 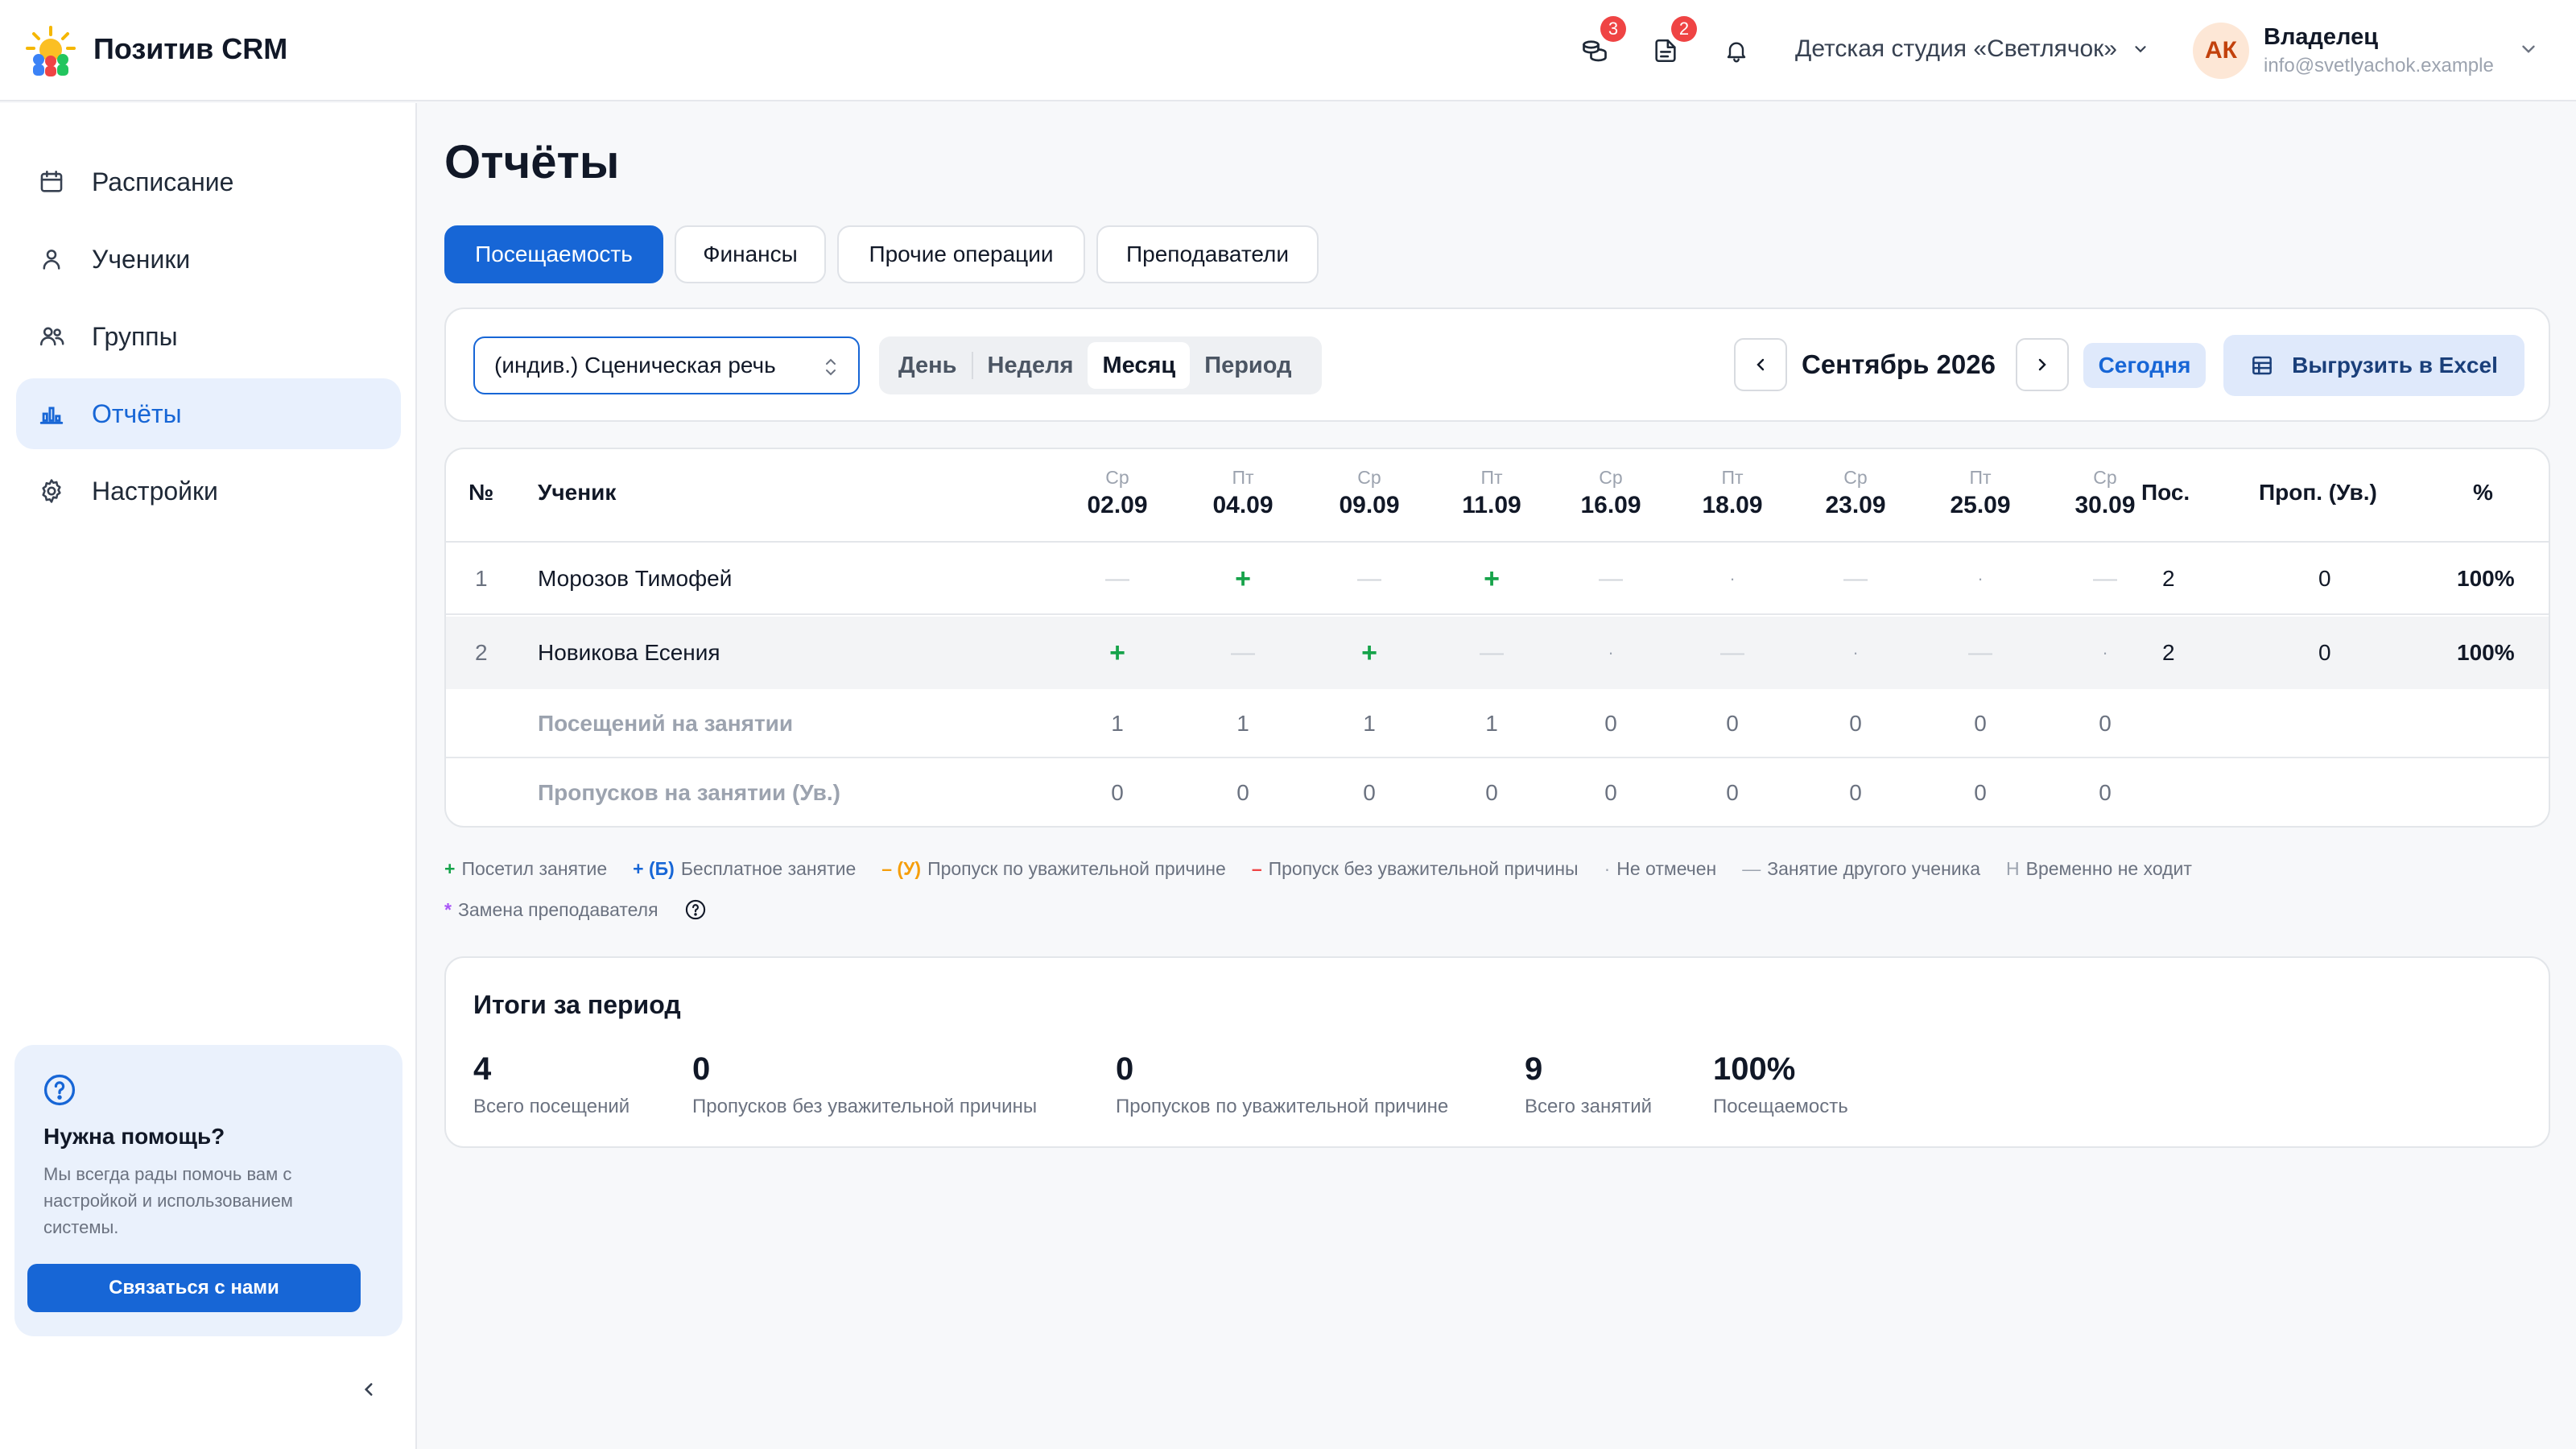 I want to click on next-month-button, so click(x=2042, y=364).